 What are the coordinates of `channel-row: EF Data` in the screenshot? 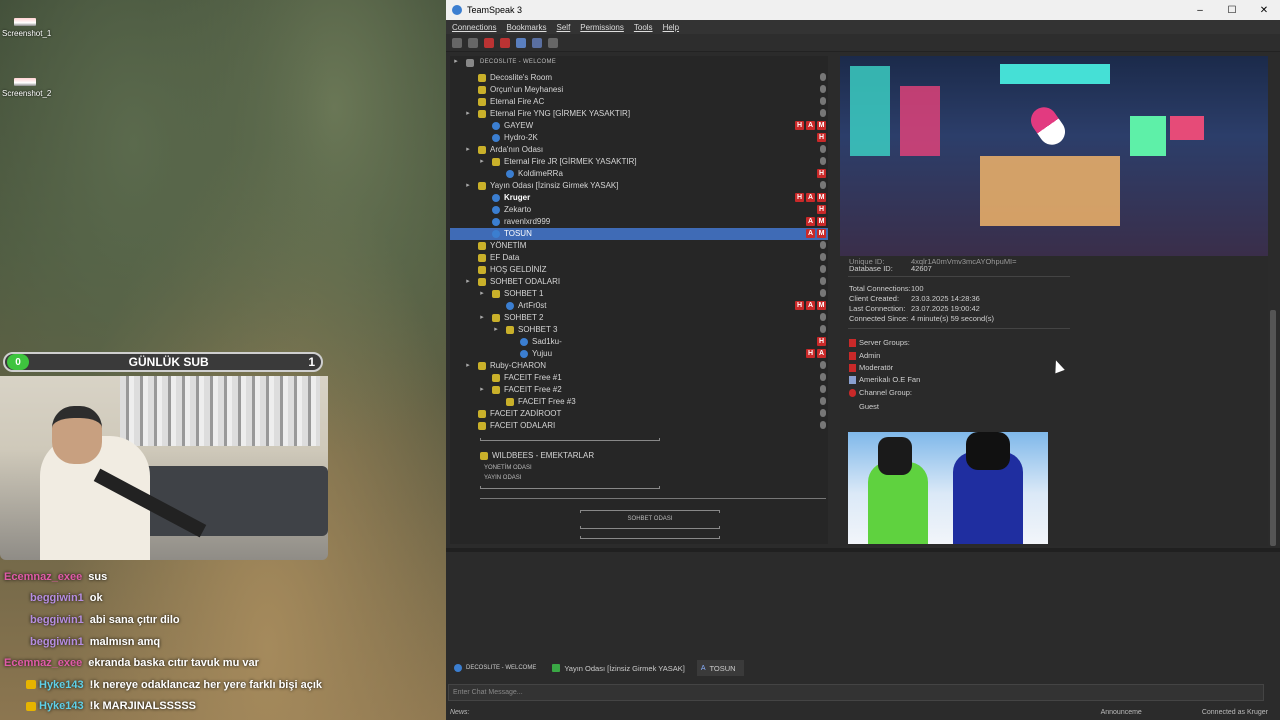 It's located at (639, 258).